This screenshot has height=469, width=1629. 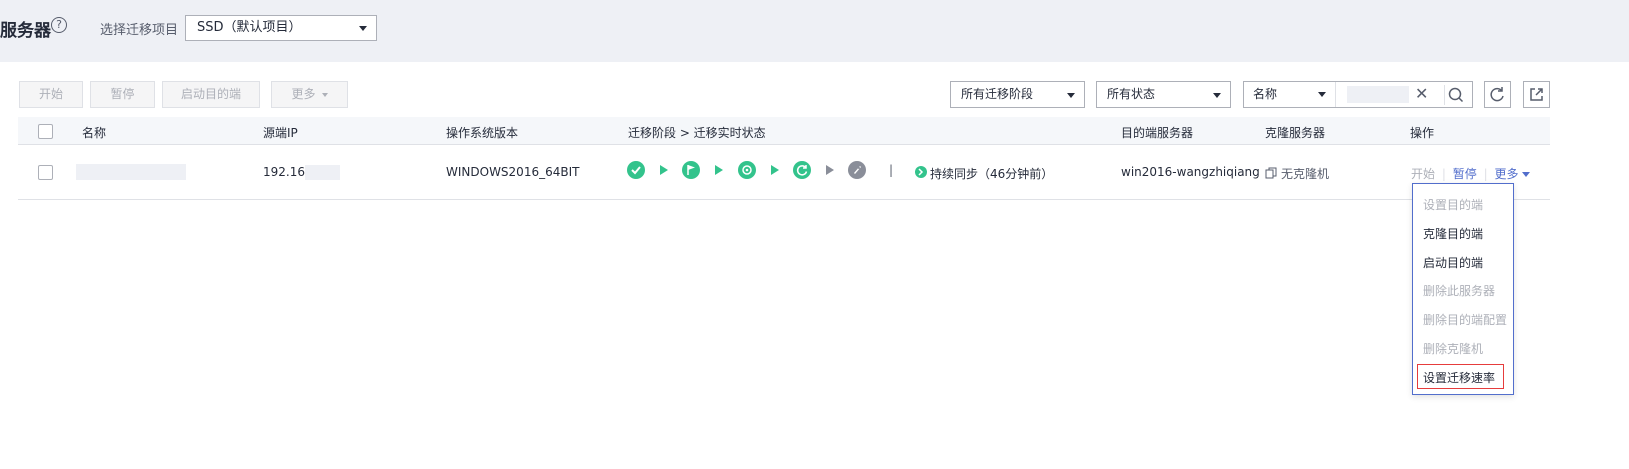 I want to click on export-button, so click(x=1536, y=94).